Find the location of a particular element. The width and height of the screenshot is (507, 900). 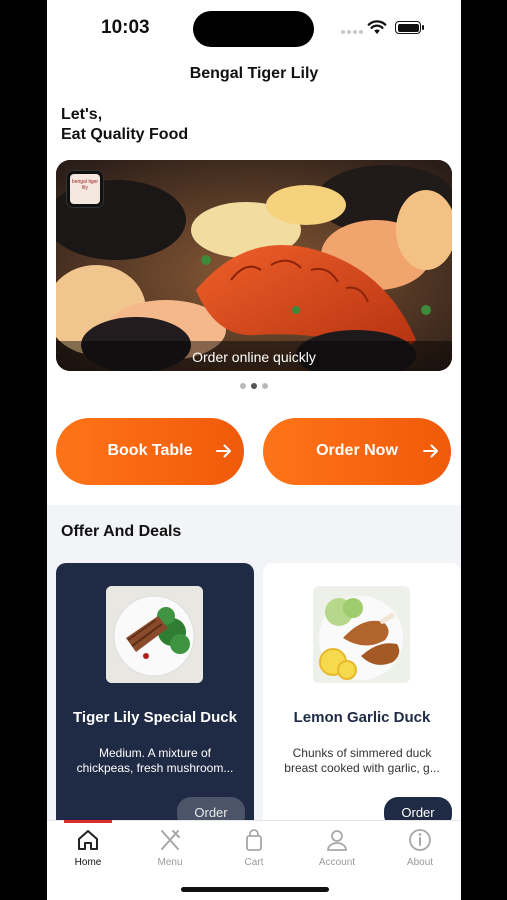

greeting-line-2: Eat Quality Food is located at coordinates (125, 134).